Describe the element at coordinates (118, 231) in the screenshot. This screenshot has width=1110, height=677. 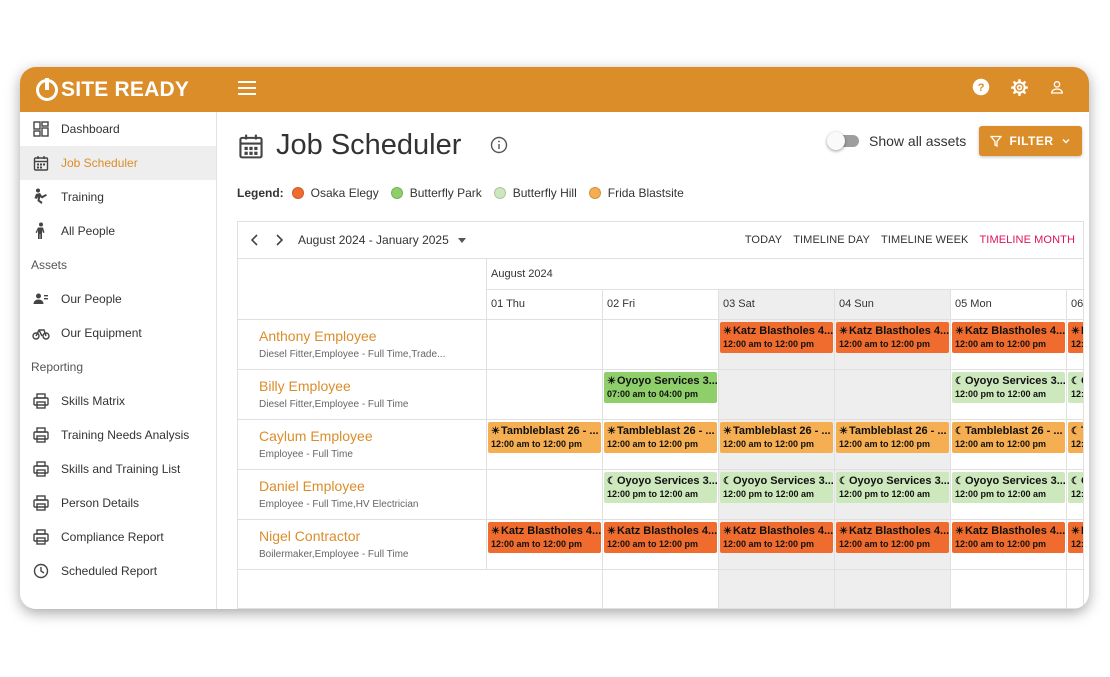
I see `sidebar-item-all-people: All People` at that location.